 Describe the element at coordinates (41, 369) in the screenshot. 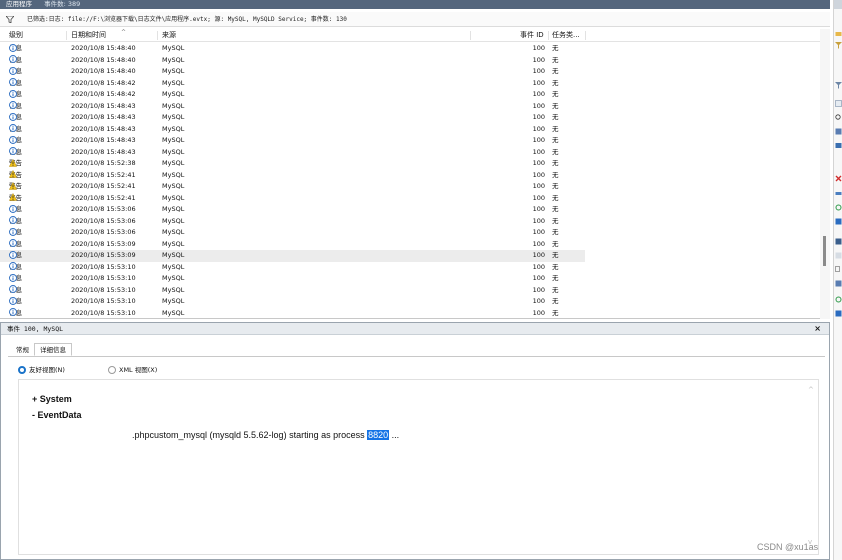

I see `friendly-view-radio: 友好视图(N)` at that location.